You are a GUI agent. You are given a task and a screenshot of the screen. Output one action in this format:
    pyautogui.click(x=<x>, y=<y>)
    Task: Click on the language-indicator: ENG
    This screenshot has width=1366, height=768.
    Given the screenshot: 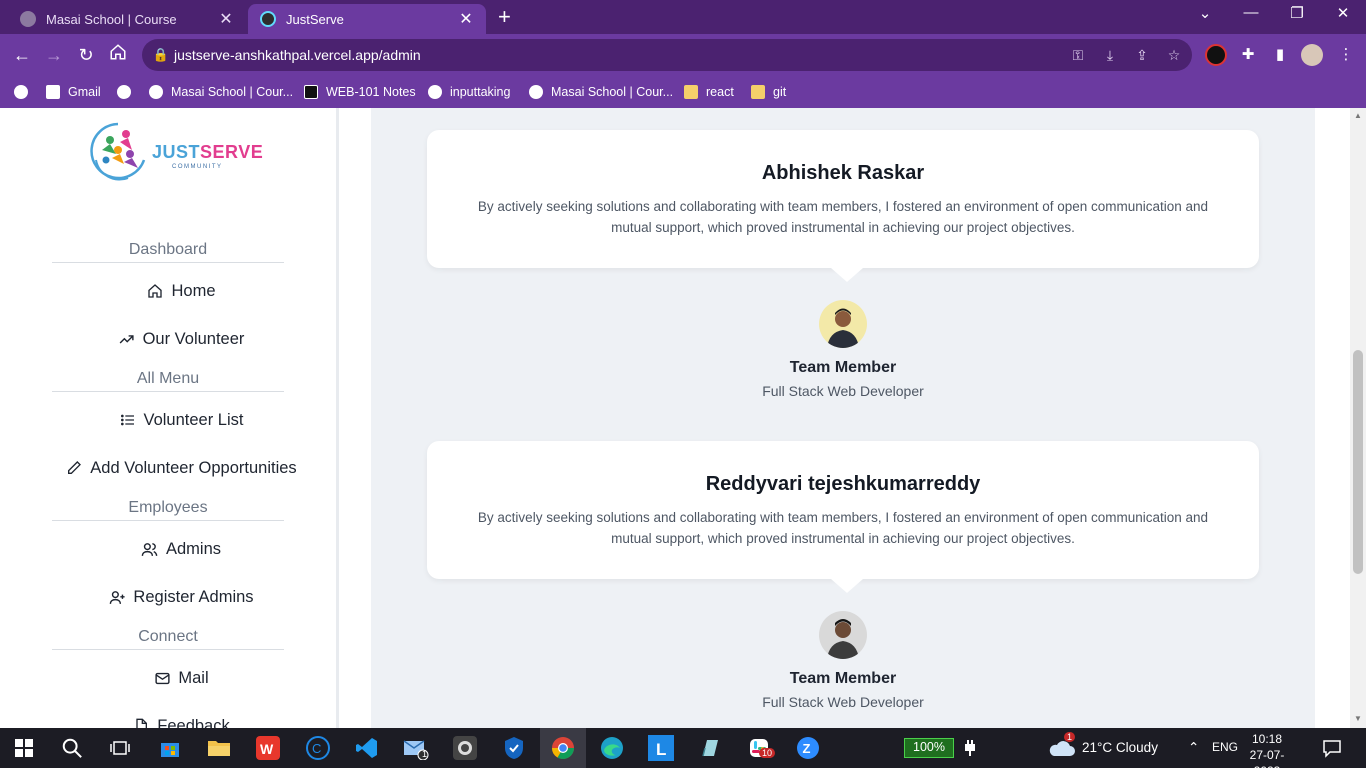 What is the action you would take?
    pyautogui.click(x=1225, y=747)
    